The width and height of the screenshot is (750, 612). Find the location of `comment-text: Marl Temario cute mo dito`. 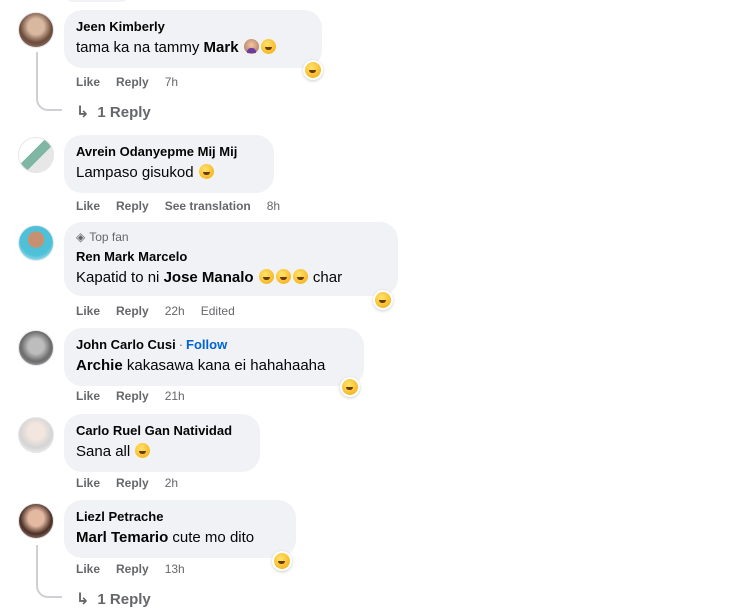

comment-text: Marl Temario cute mo dito is located at coordinates (165, 537).